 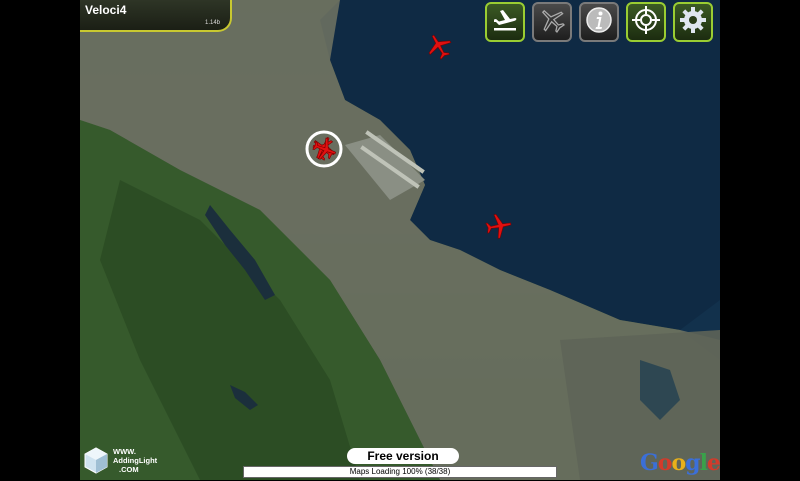 I want to click on logo-line: AddingLight, so click(x=135, y=460).